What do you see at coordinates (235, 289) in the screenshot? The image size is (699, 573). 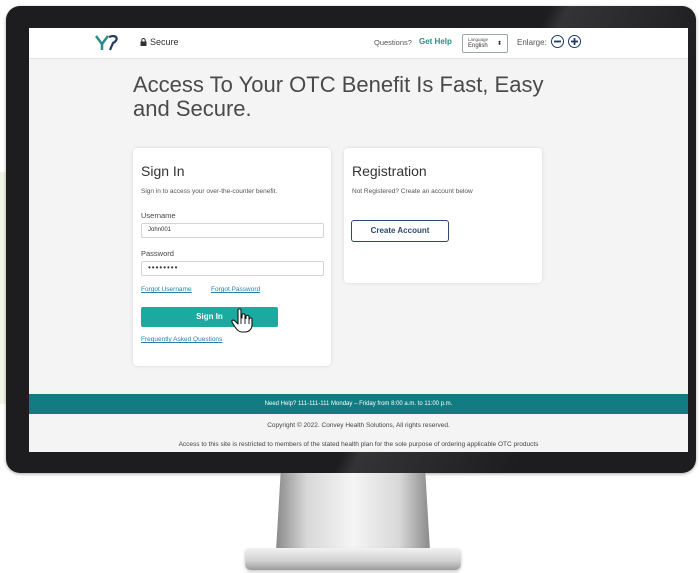 I see `forgot-password-link: Forgot Password` at bounding box center [235, 289].